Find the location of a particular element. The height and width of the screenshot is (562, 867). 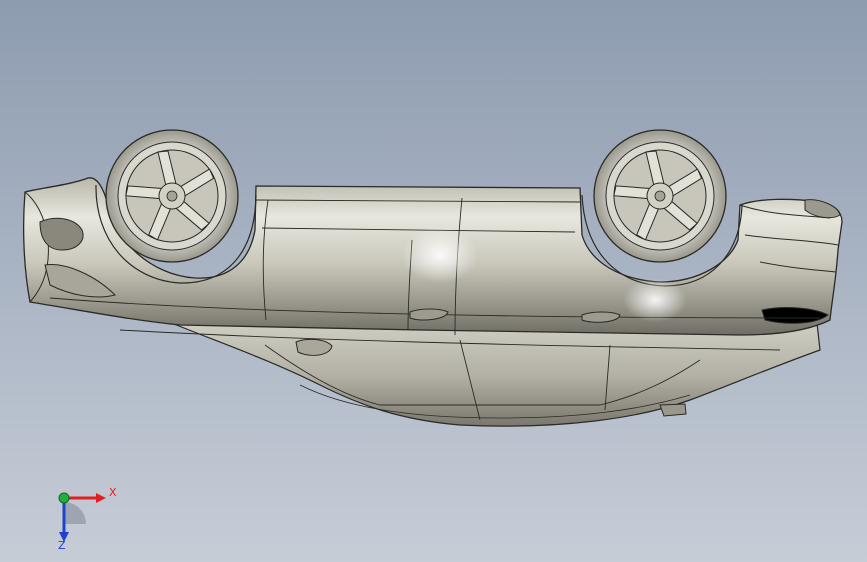

front-wheel is located at coordinates (172, 196).